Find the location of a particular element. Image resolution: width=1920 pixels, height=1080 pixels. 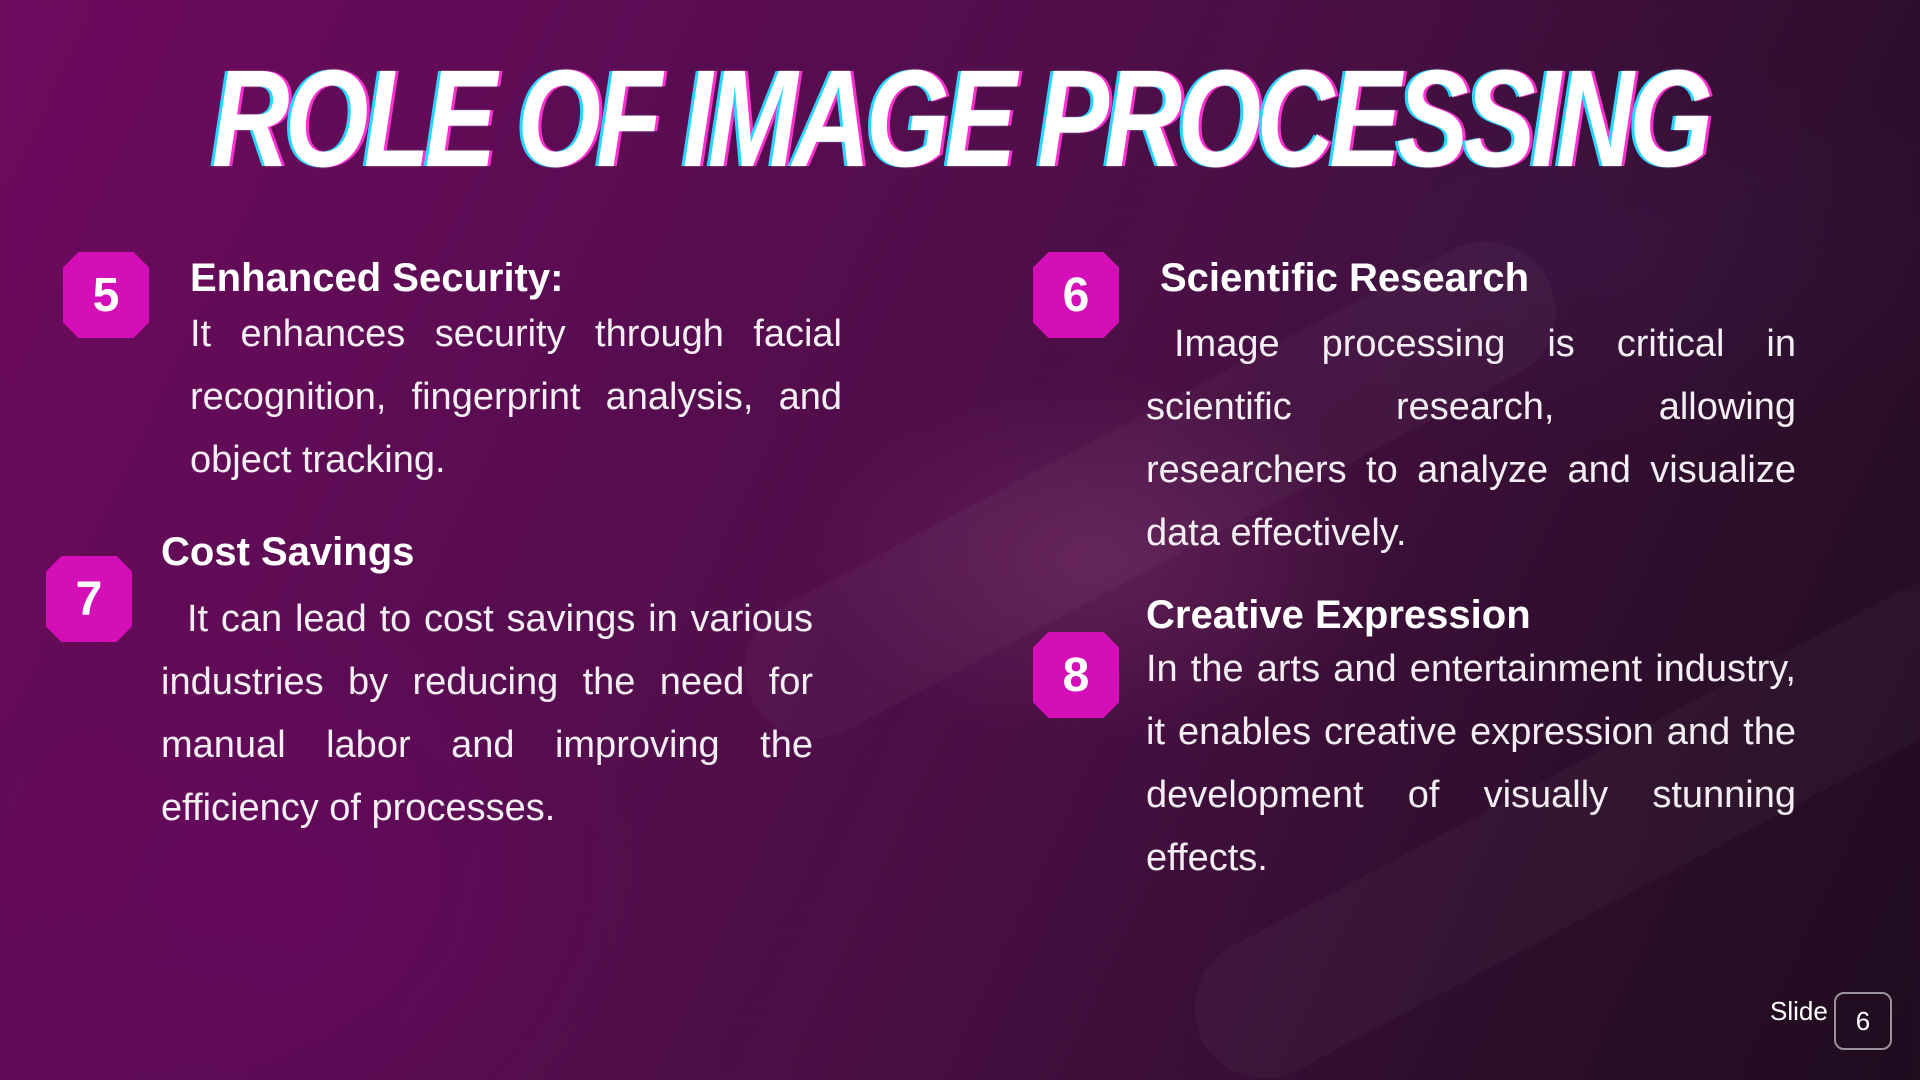

item-heading: Scientific Research is located at coordinates (1345, 278).